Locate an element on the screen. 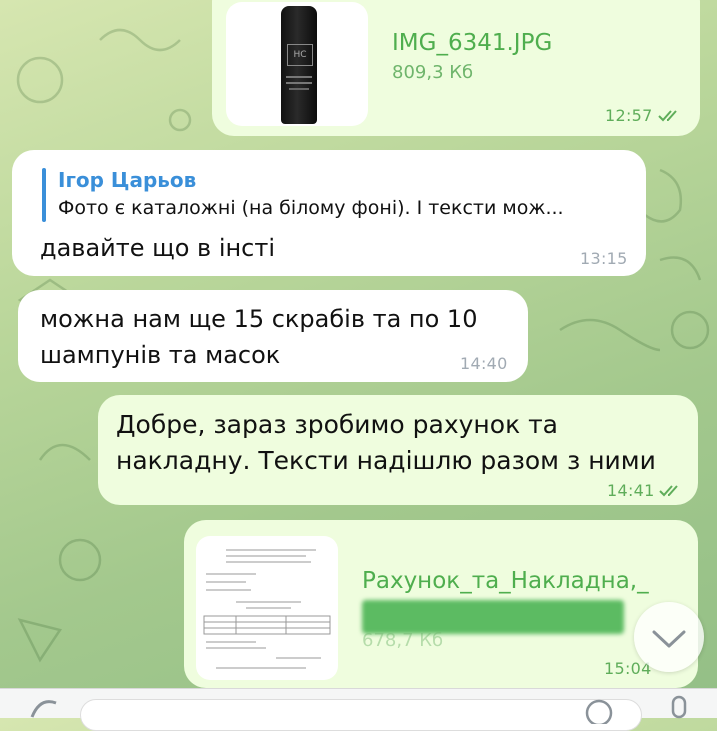 The image size is (717, 731). mic-icon is located at coordinates (679, 709).